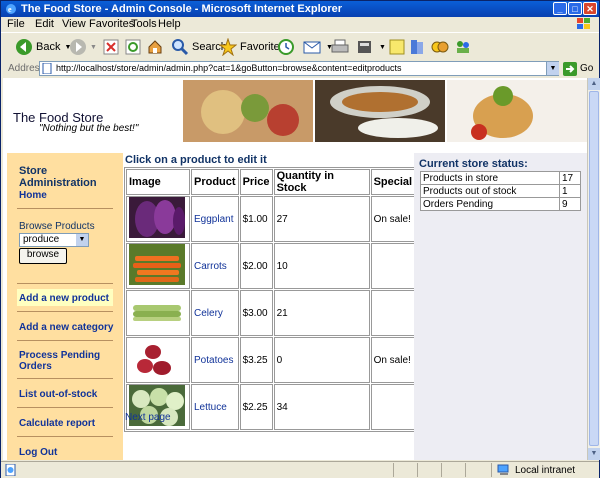  Describe the element at coordinates (256, 360) in the screenshot. I see `product-price: $3.25` at that location.